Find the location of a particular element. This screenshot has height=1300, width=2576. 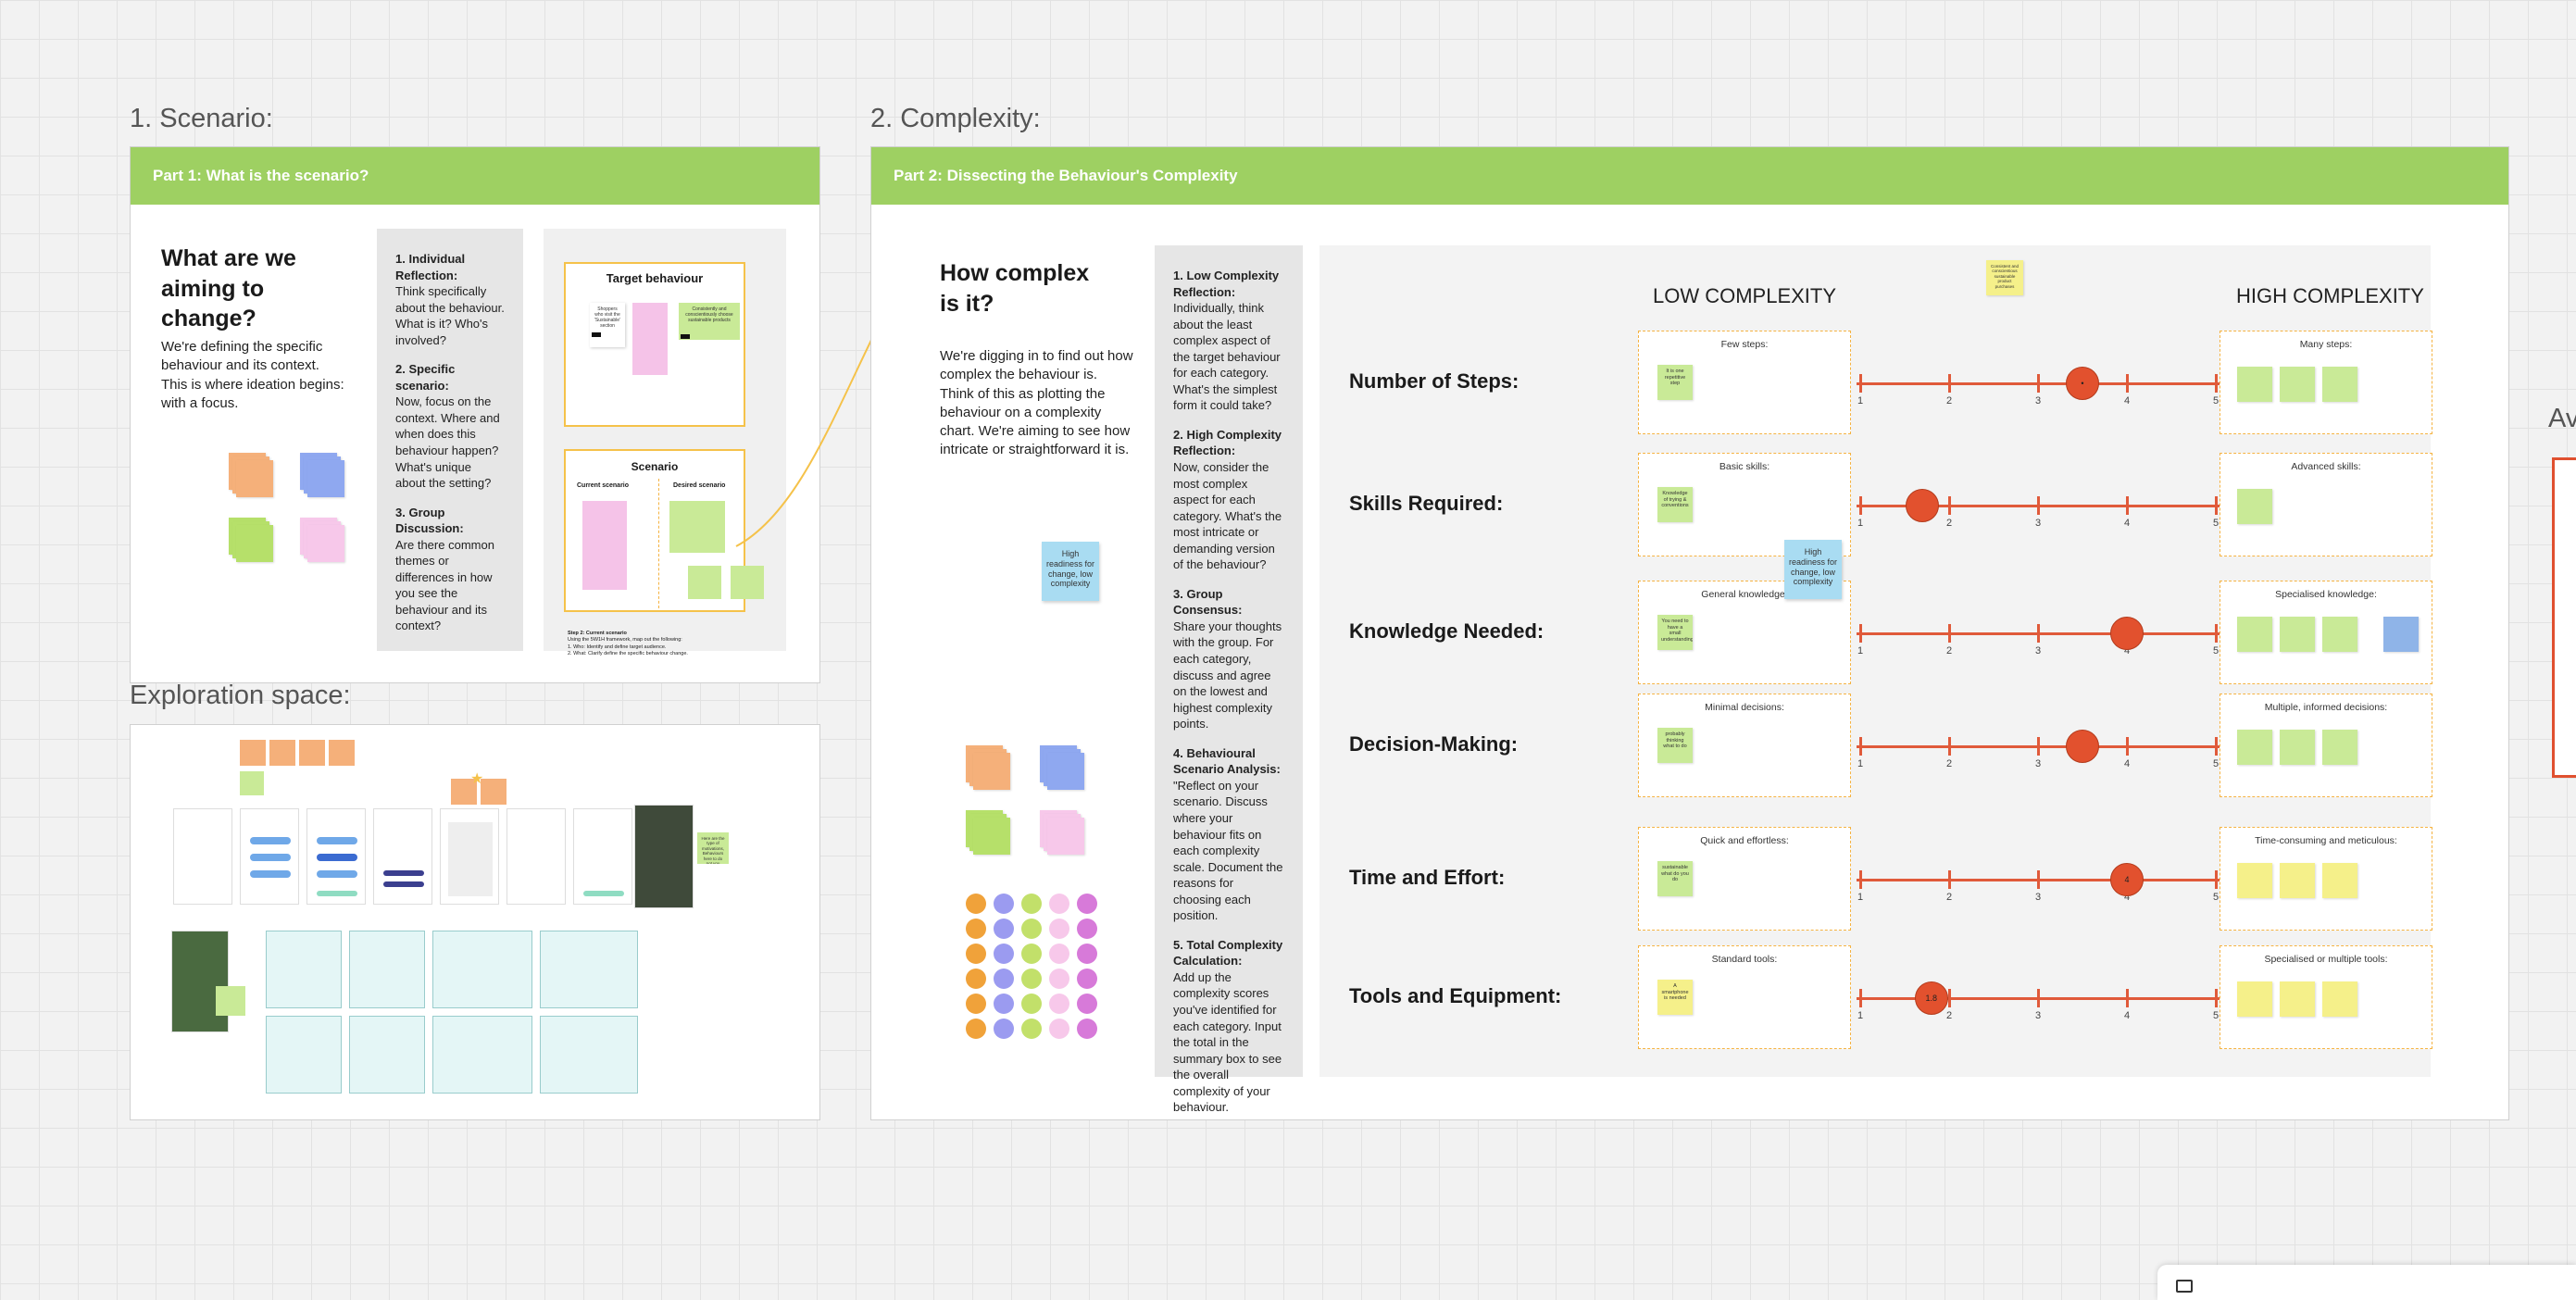

black-label is located at coordinates (597, 335).